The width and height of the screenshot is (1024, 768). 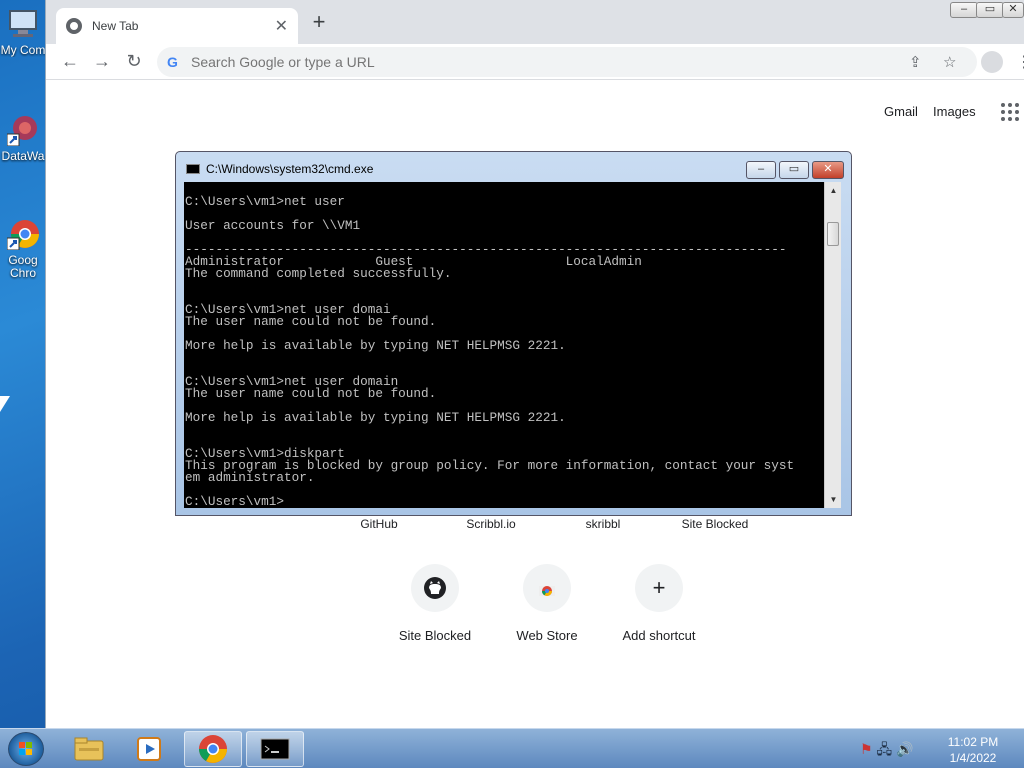 What do you see at coordinates (70, 62) in the screenshot?
I see `back-icon: ←` at bounding box center [70, 62].